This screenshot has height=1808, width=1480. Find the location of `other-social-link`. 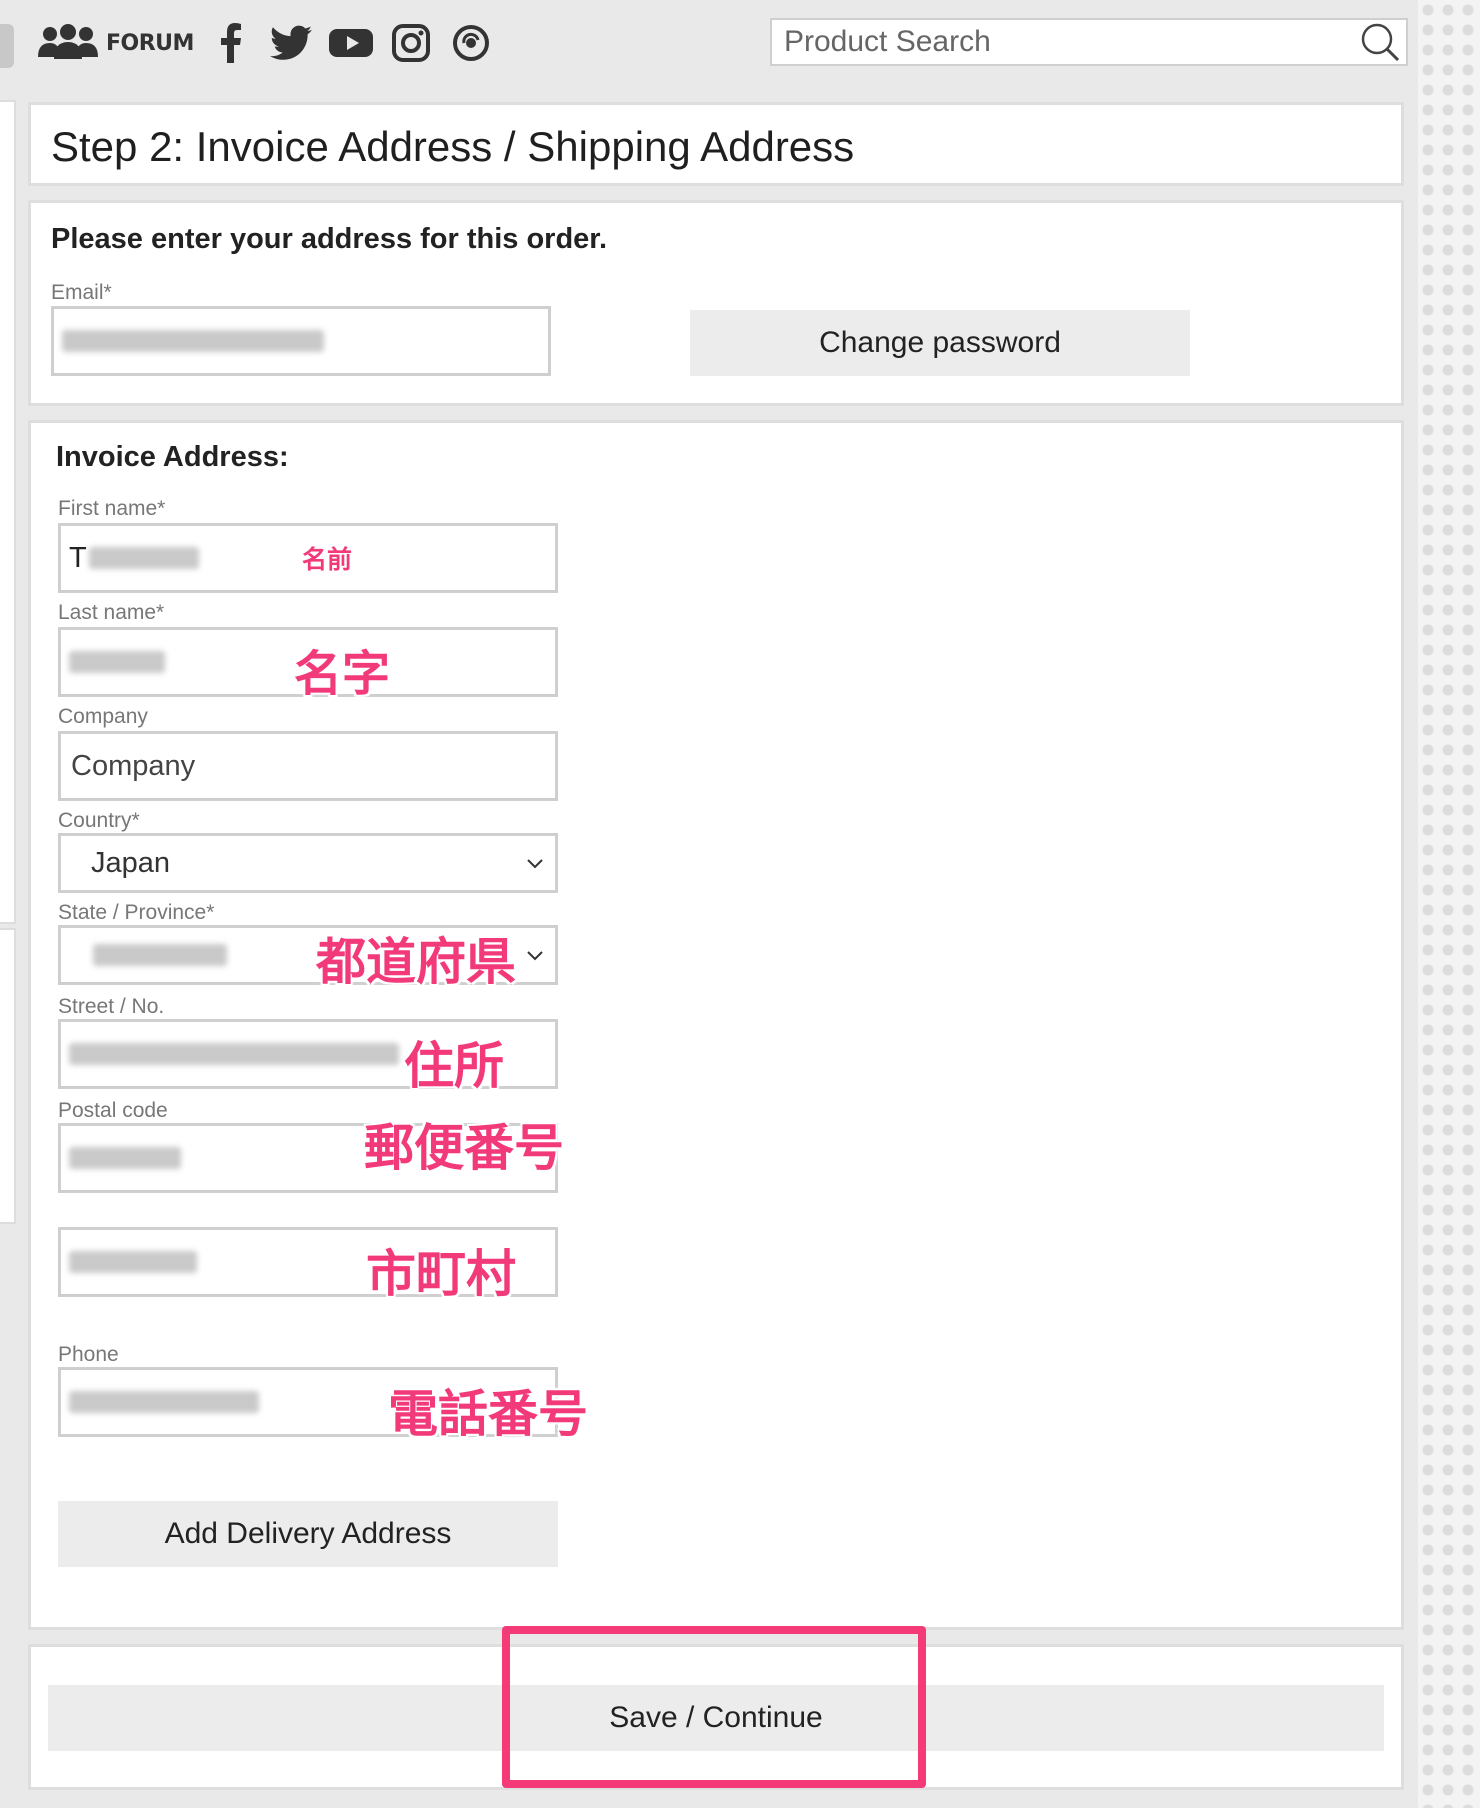

other-social-link is located at coordinates (471, 43).